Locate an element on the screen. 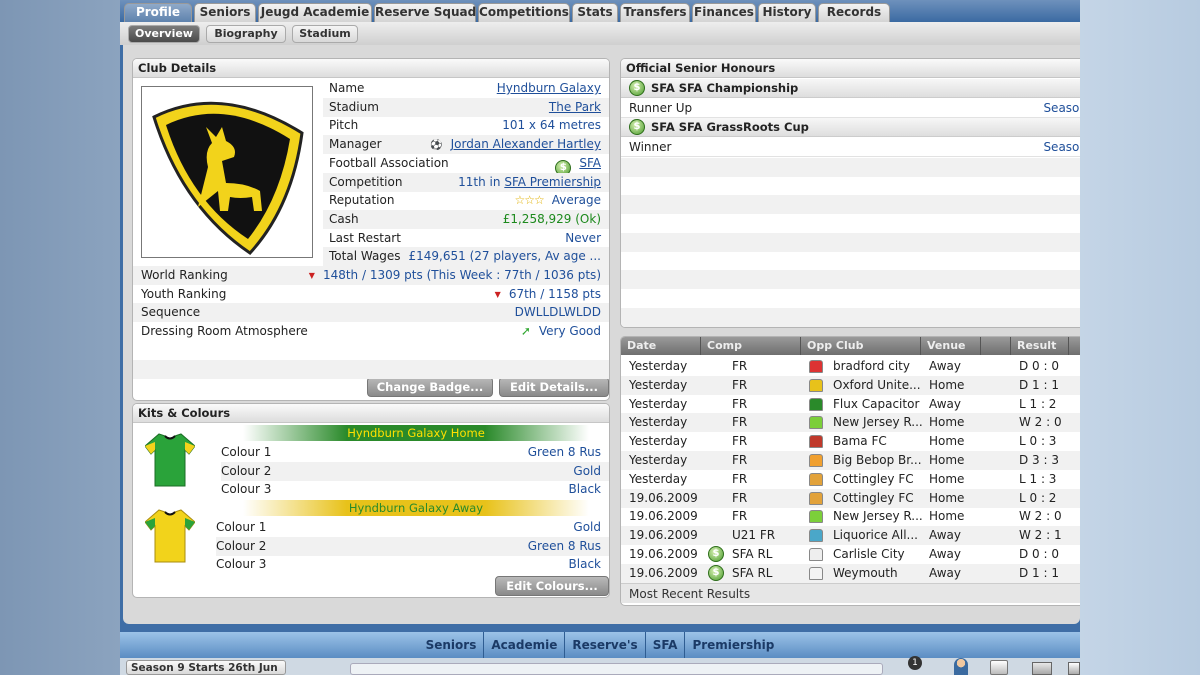  match-result: W 2 : 1 is located at coordinates (1040, 535).